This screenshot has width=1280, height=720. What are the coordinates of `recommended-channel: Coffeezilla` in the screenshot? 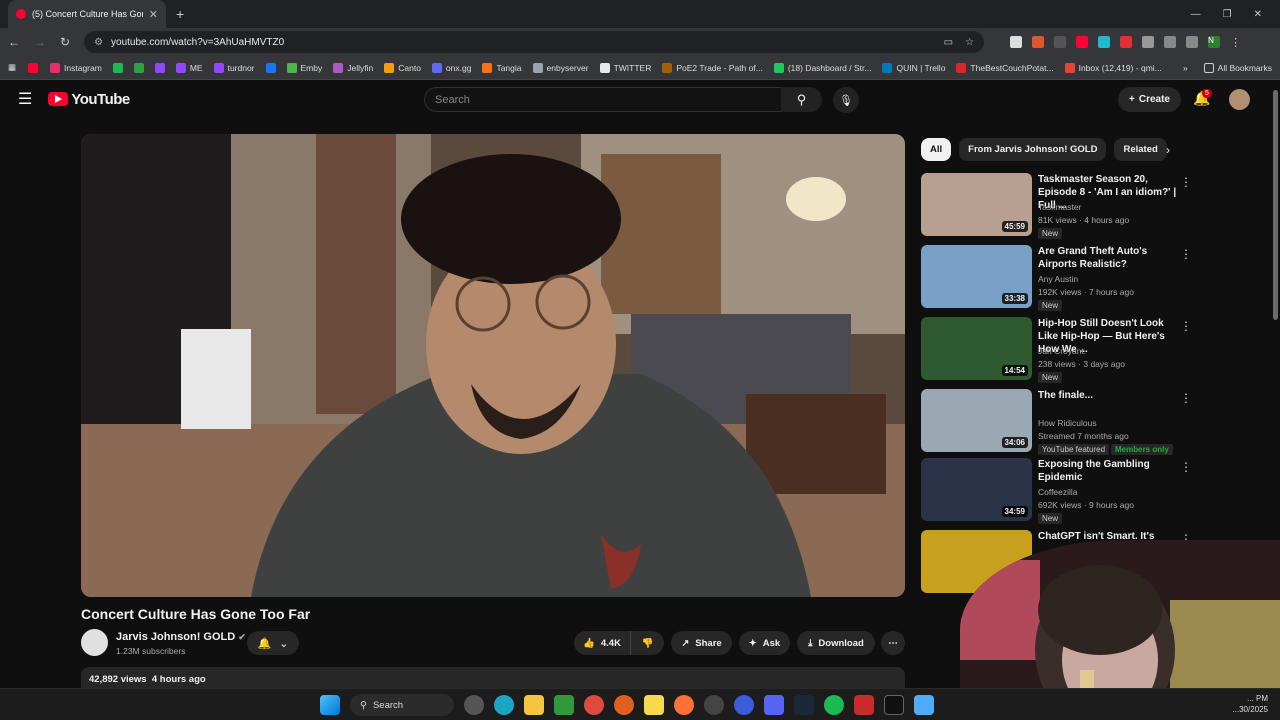 It's located at (1058, 492).